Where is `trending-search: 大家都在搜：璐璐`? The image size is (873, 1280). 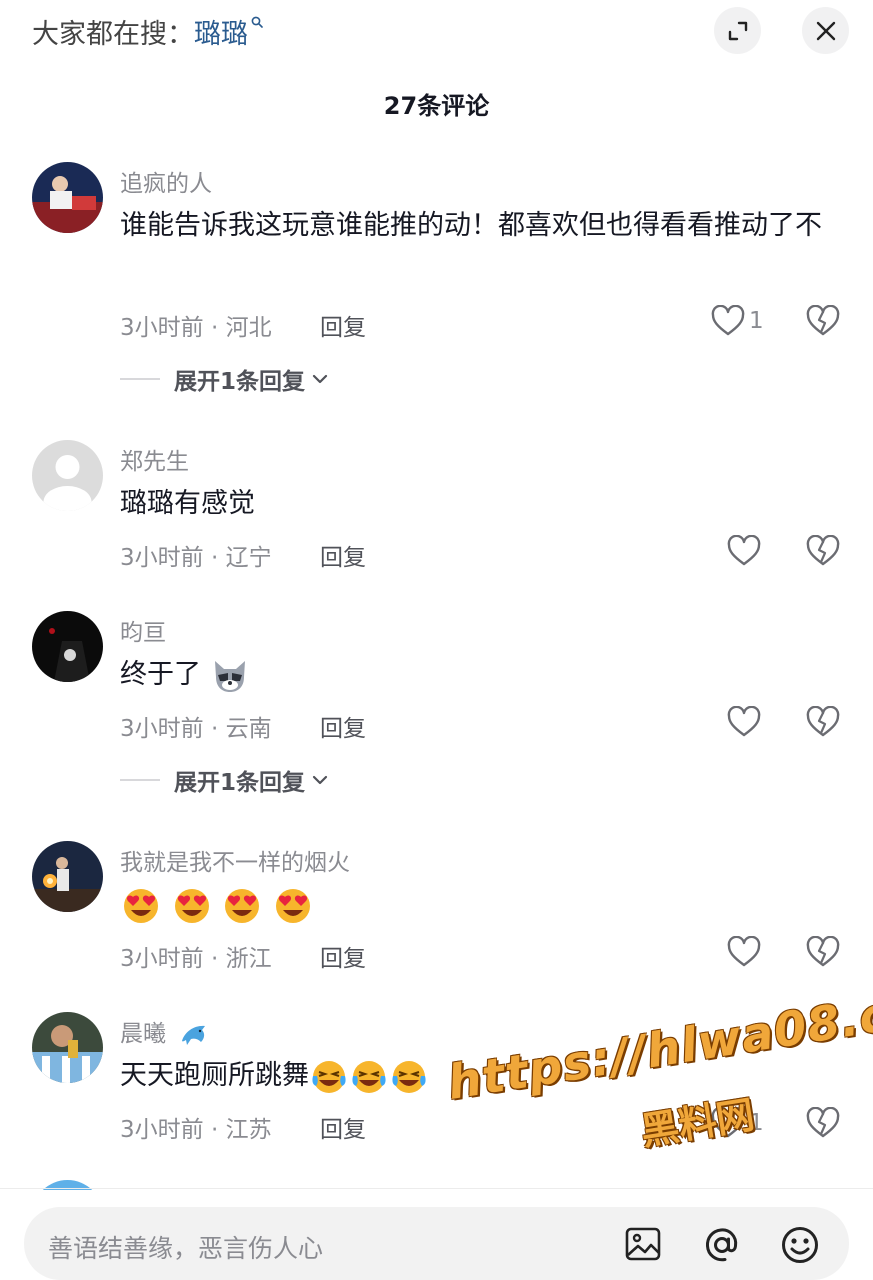 trending-search: 大家都在搜：璐璐 is located at coordinates (147, 31).